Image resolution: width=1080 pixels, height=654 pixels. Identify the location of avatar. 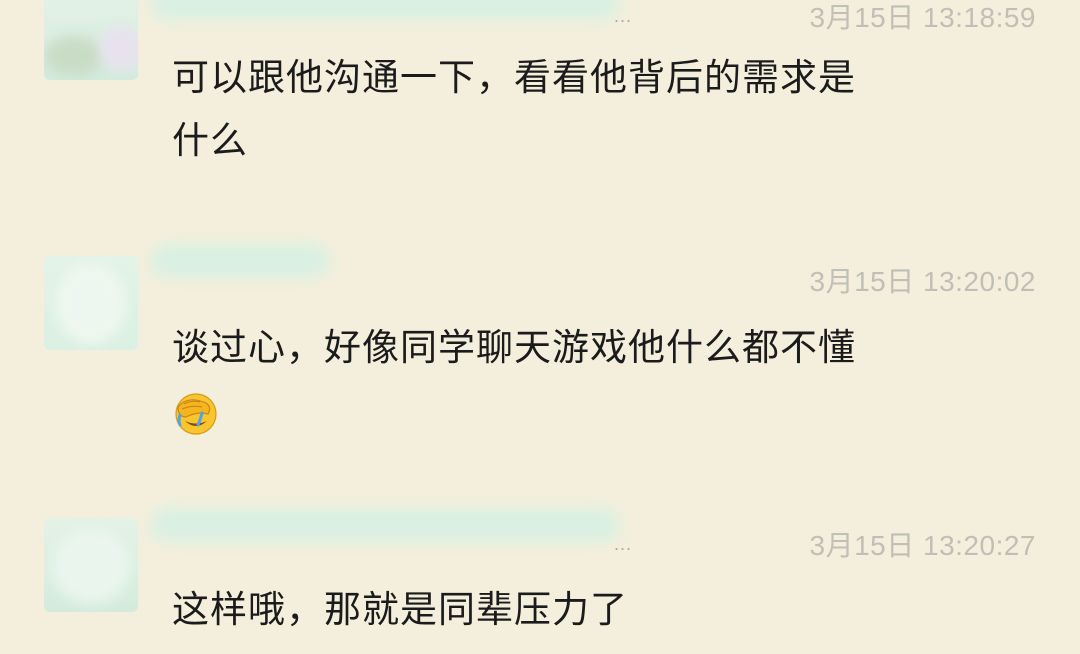
(91, 565).